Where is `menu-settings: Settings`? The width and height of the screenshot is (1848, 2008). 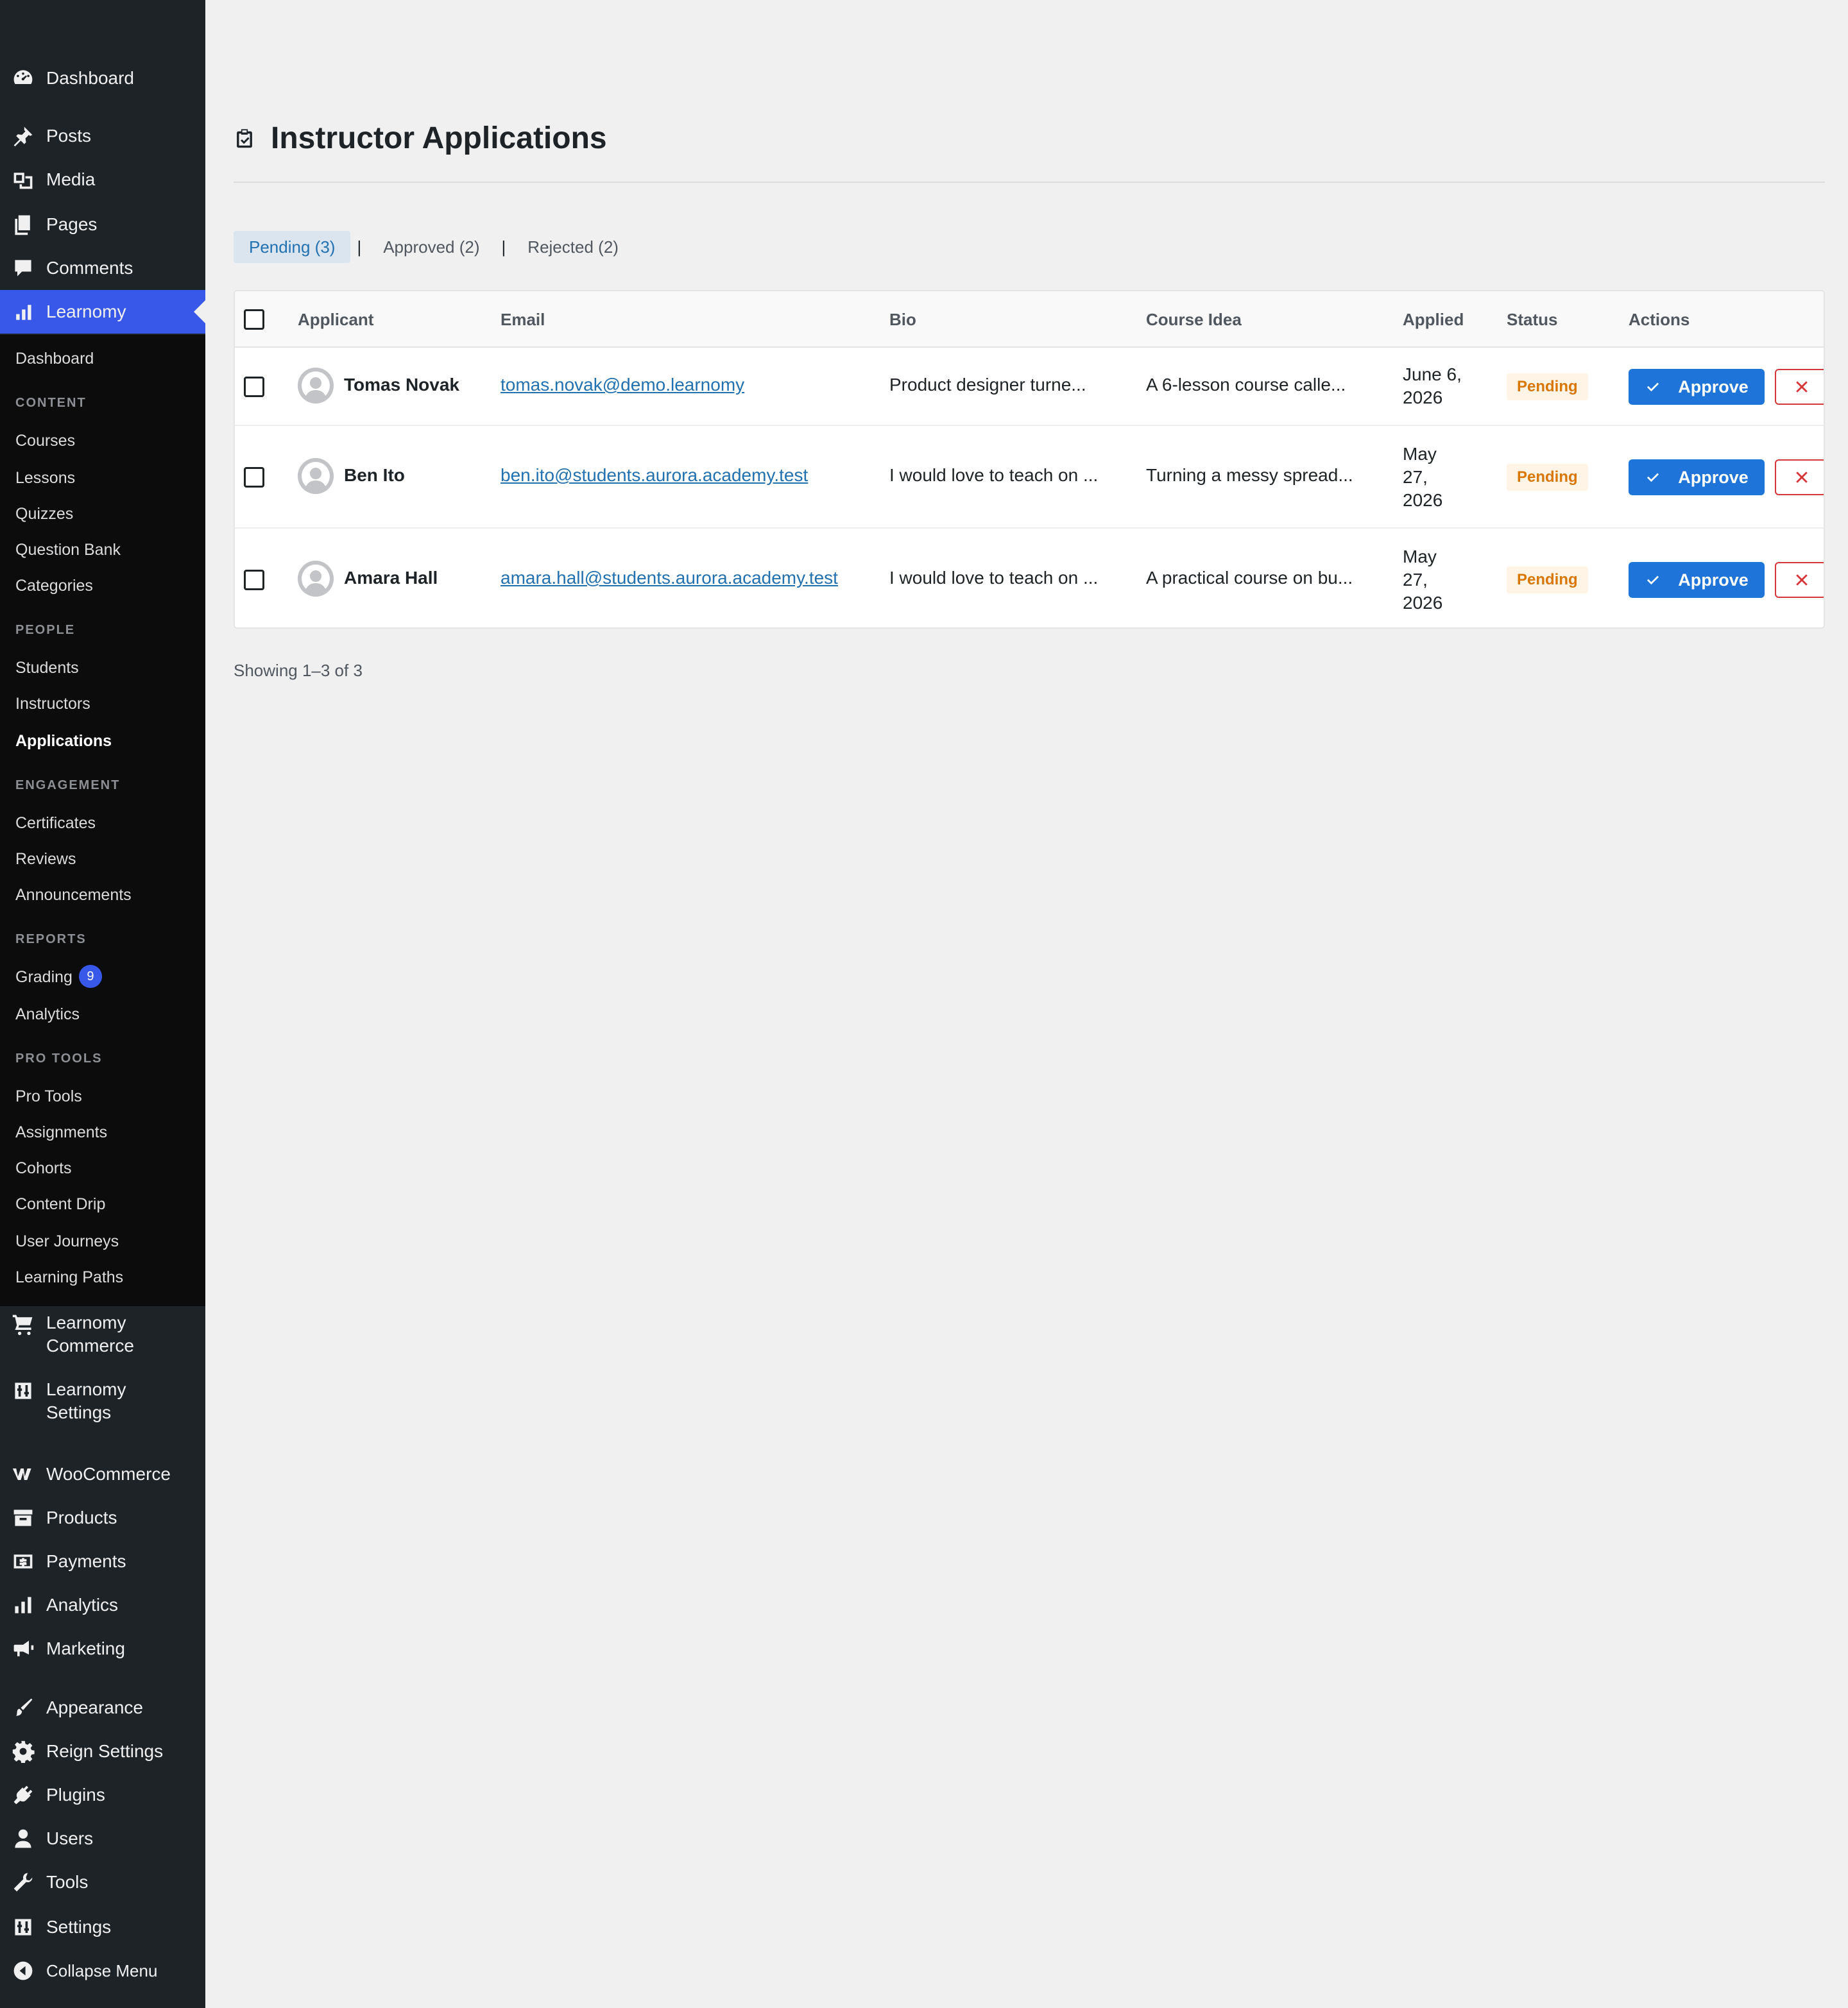 menu-settings: Settings is located at coordinates (103, 1927).